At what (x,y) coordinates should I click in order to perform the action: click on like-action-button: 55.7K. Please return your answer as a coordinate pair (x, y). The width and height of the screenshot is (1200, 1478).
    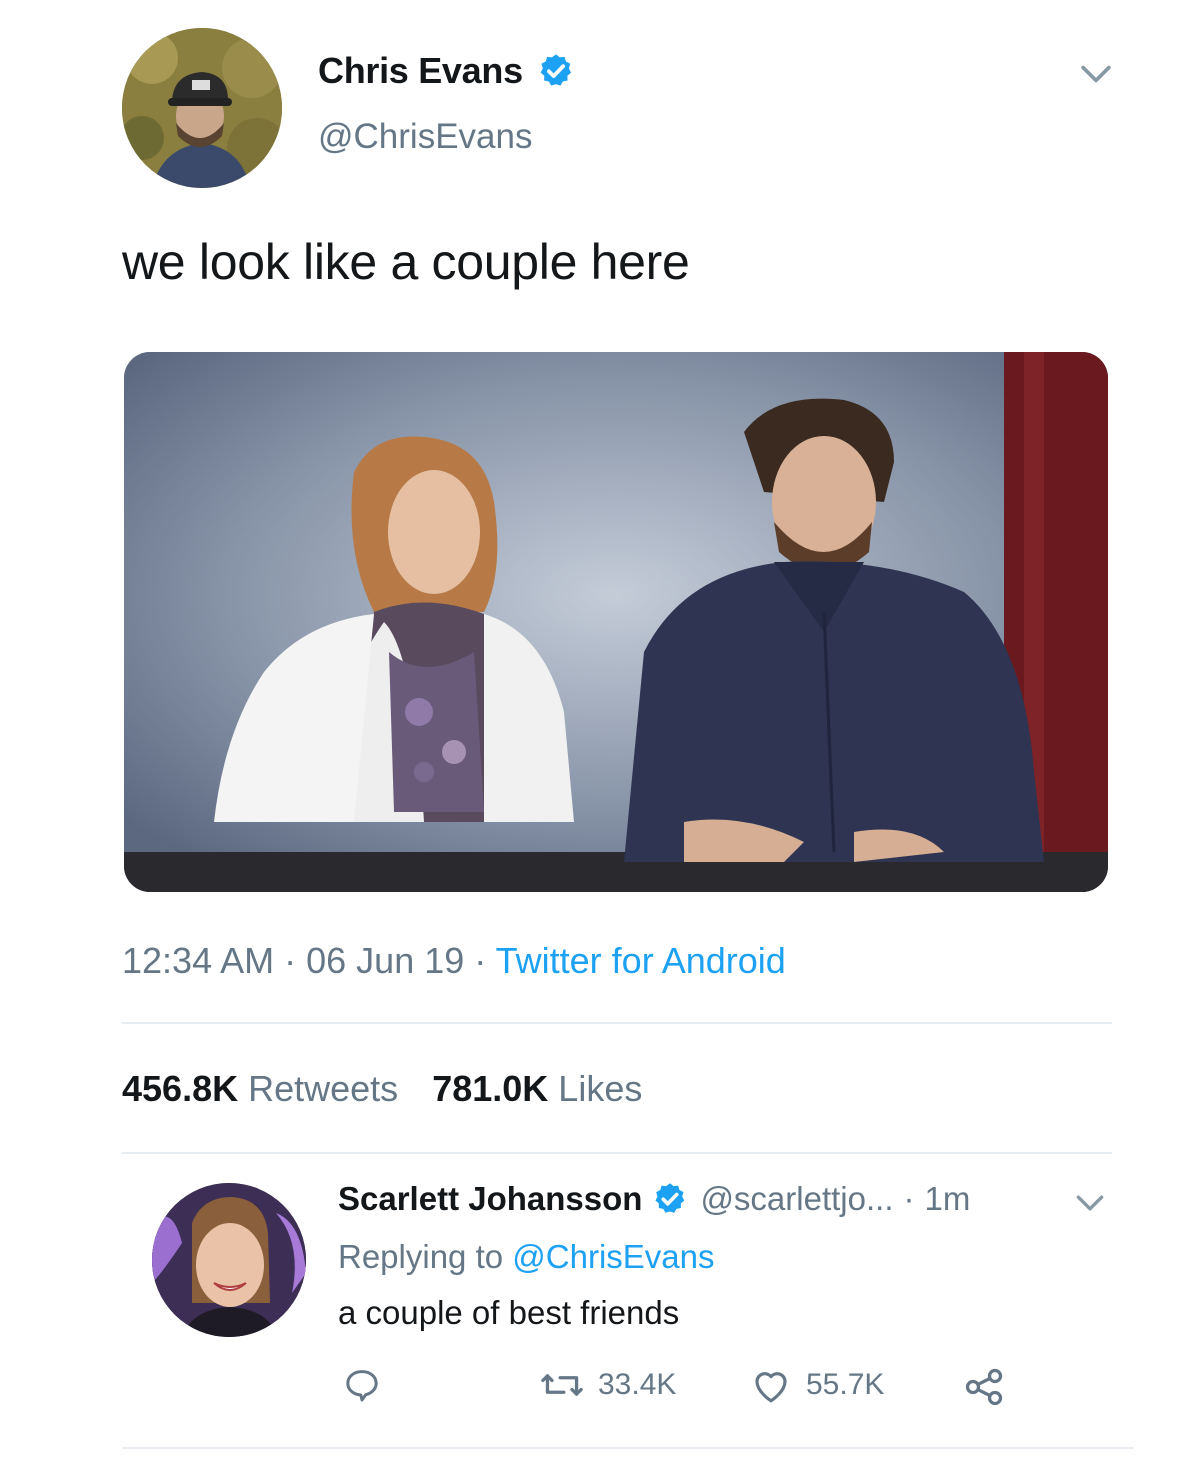
    Looking at the image, I should click on (817, 1385).